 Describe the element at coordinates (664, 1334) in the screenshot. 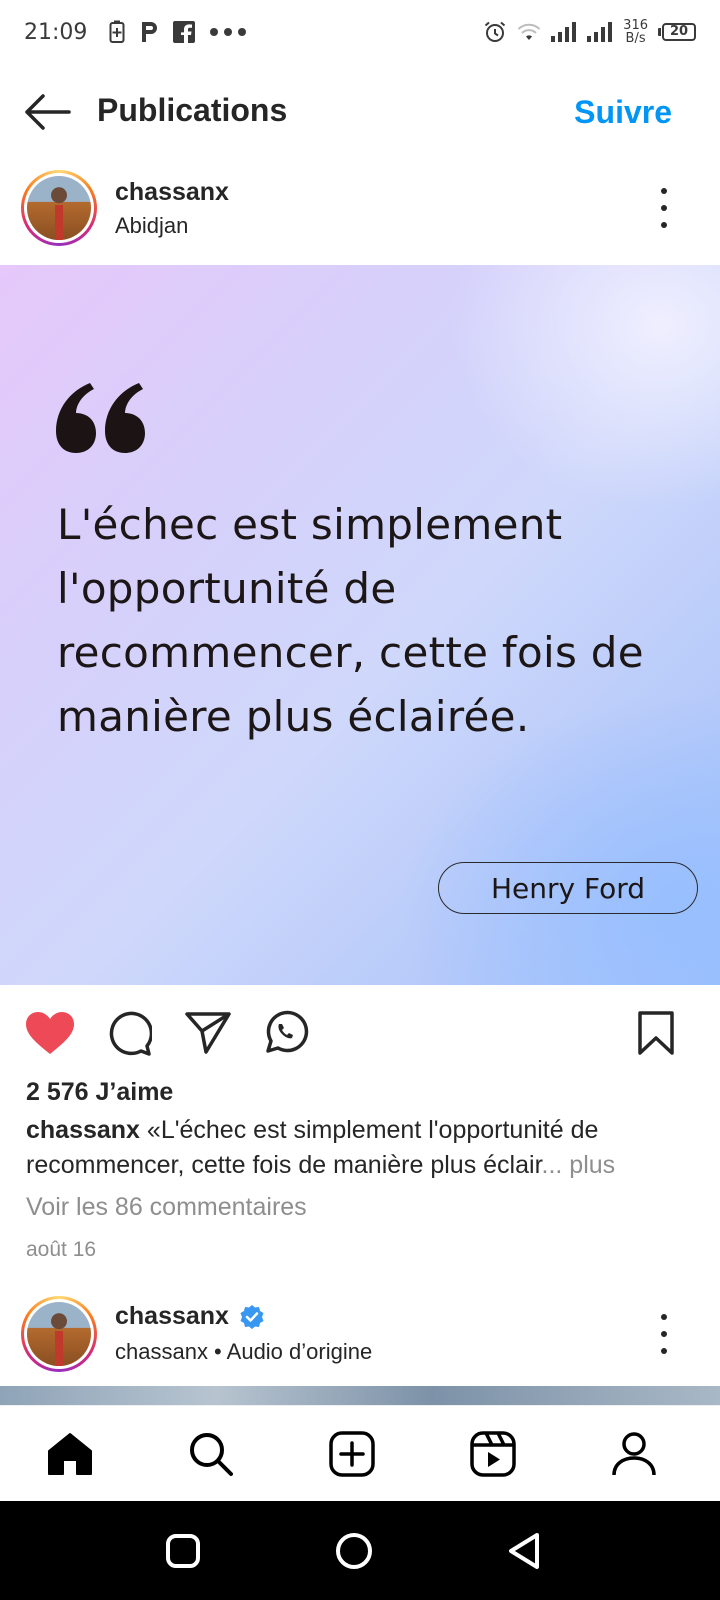

I see `post2-options-button` at that location.